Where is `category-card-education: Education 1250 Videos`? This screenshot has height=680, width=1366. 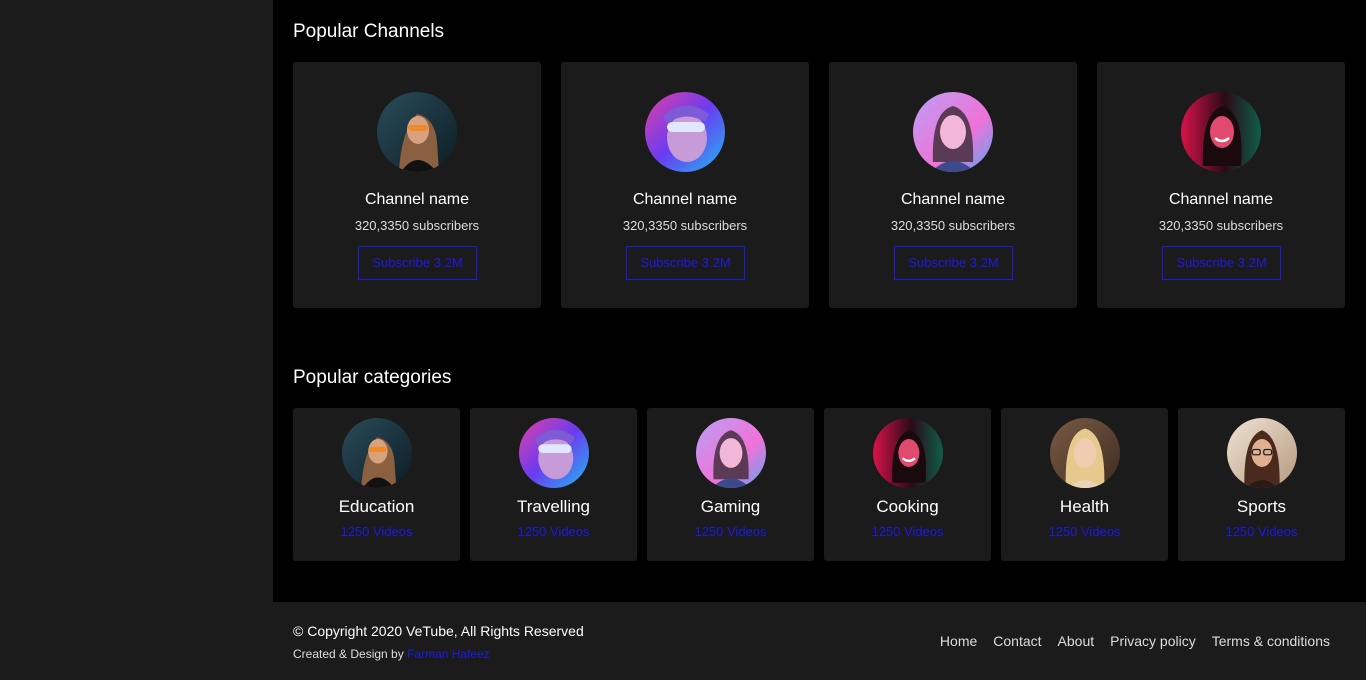 category-card-education: Education 1250 Videos is located at coordinates (376, 484).